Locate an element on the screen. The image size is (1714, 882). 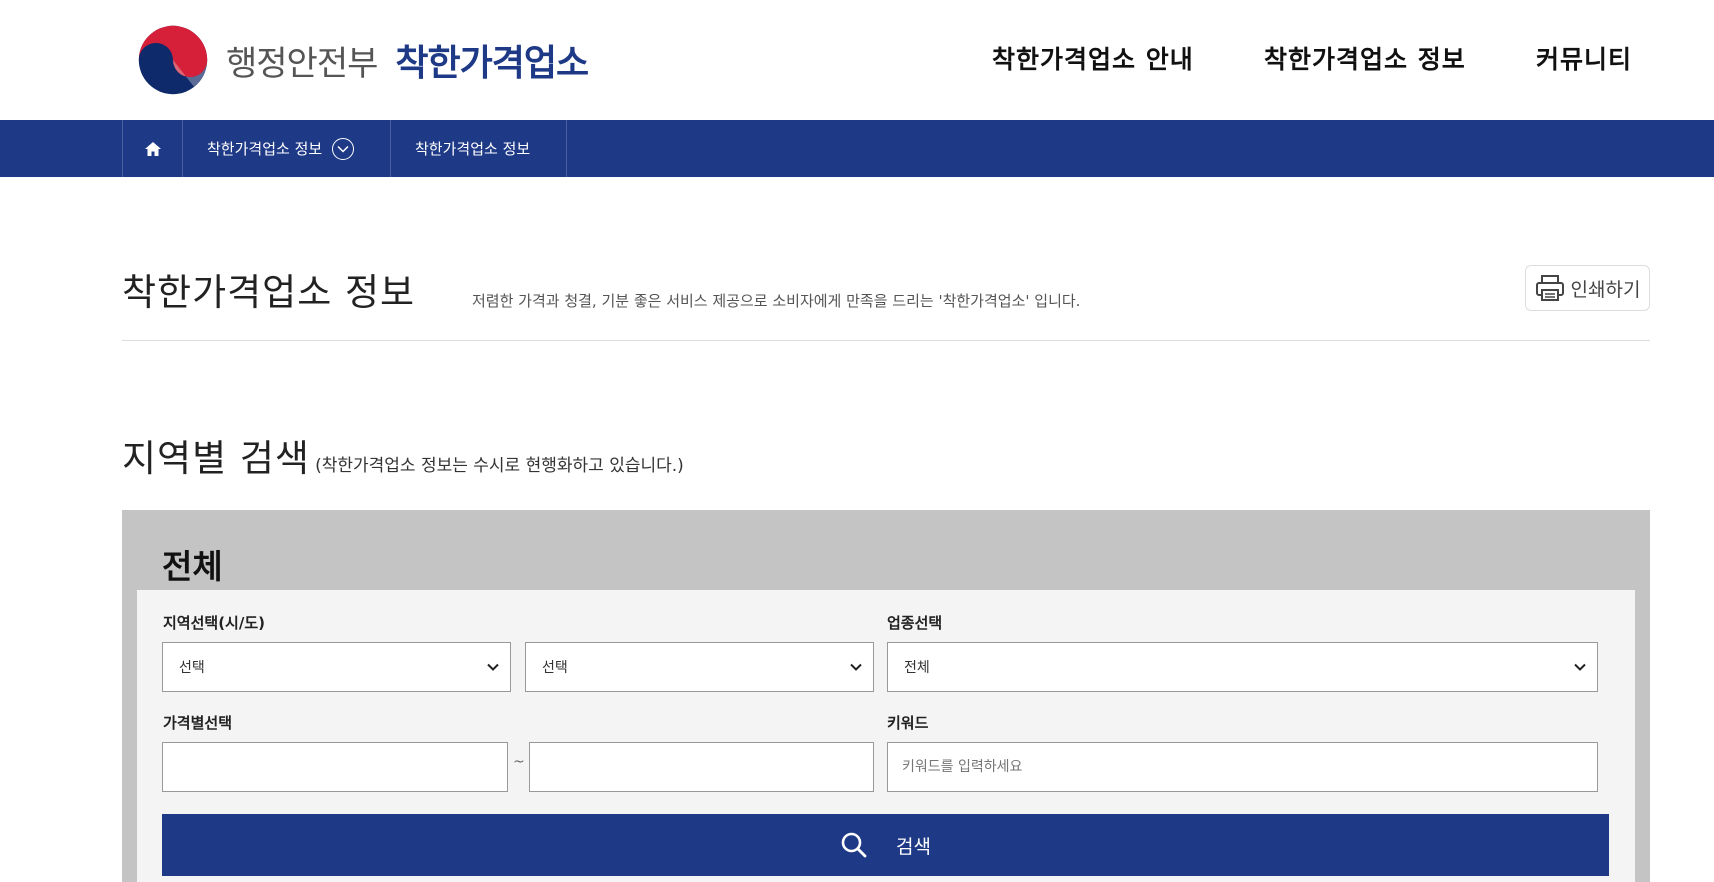
print-button: 인쇄하기 is located at coordinates (1587, 288).